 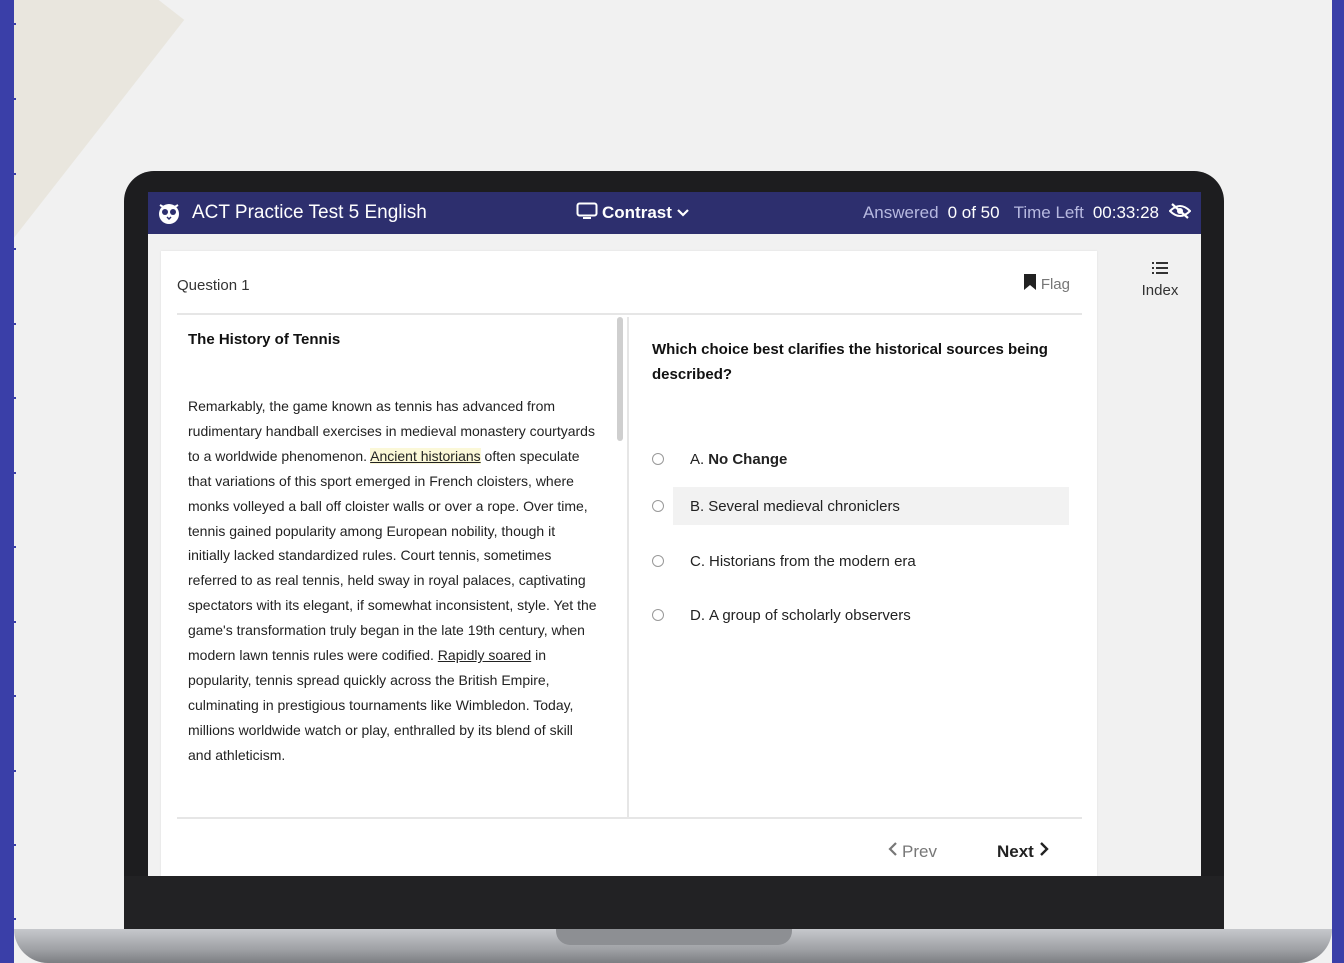 I want to click on prev-button: Prev, so click(x=912, y=851).